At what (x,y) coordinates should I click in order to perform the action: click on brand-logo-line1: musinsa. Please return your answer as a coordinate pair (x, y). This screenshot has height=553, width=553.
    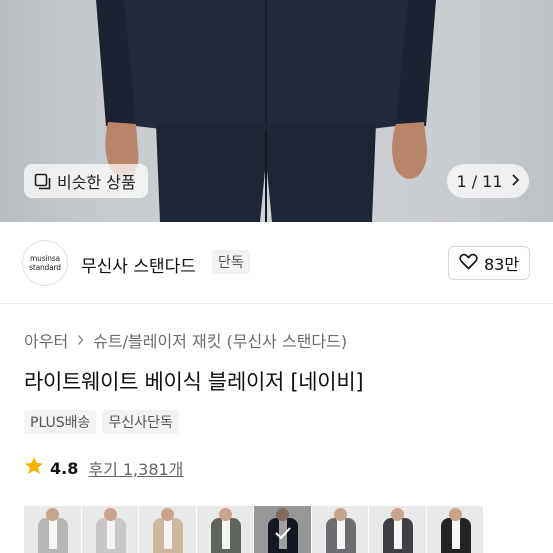
    Looking at the image, I should click on (45, 258).